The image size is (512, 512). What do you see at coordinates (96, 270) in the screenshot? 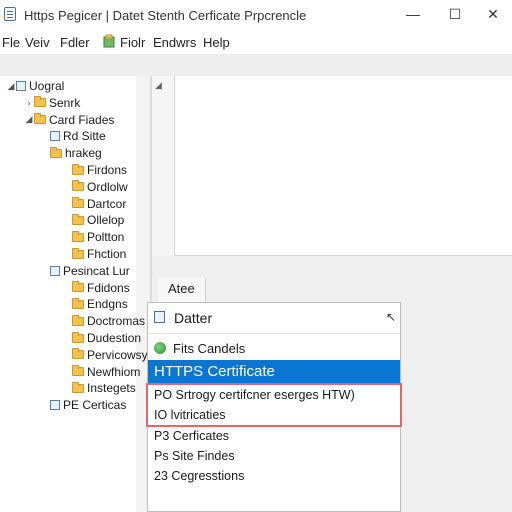
I see `tree-item-label: Pesincat Lur` at bounding box center [96, 270].